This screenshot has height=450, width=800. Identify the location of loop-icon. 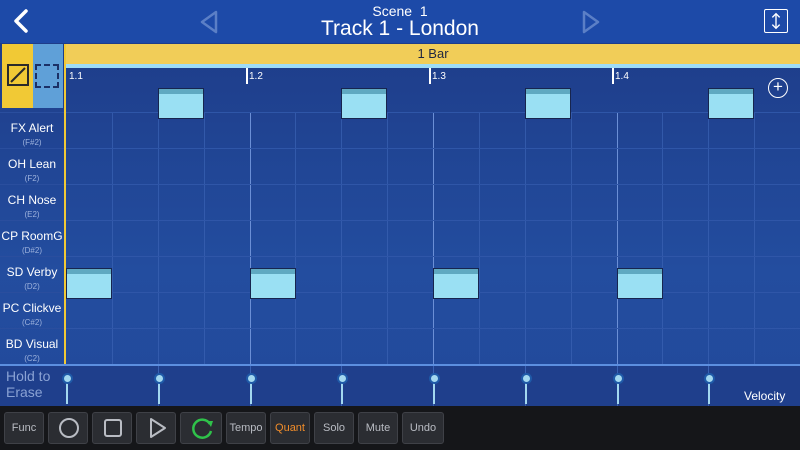
(202, 428).